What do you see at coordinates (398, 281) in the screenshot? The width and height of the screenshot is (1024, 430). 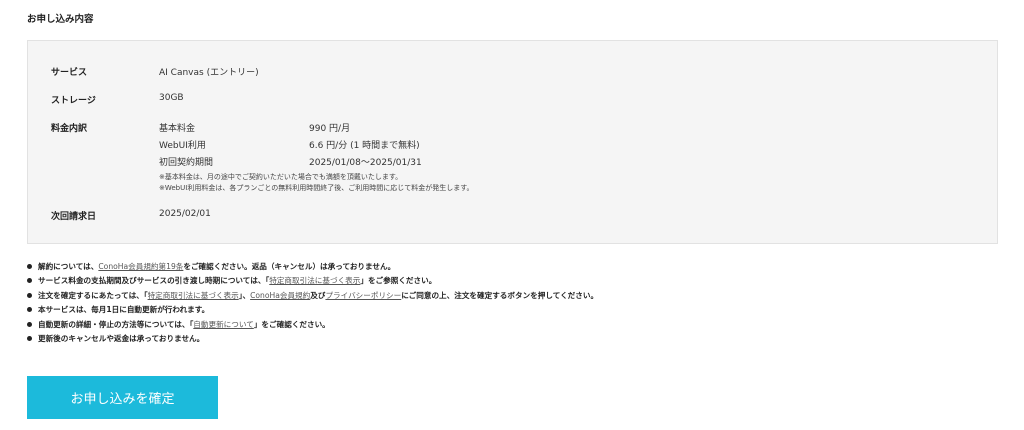 I see `terms-text: 」をご参照ください。` at bounding box center [398, 281].